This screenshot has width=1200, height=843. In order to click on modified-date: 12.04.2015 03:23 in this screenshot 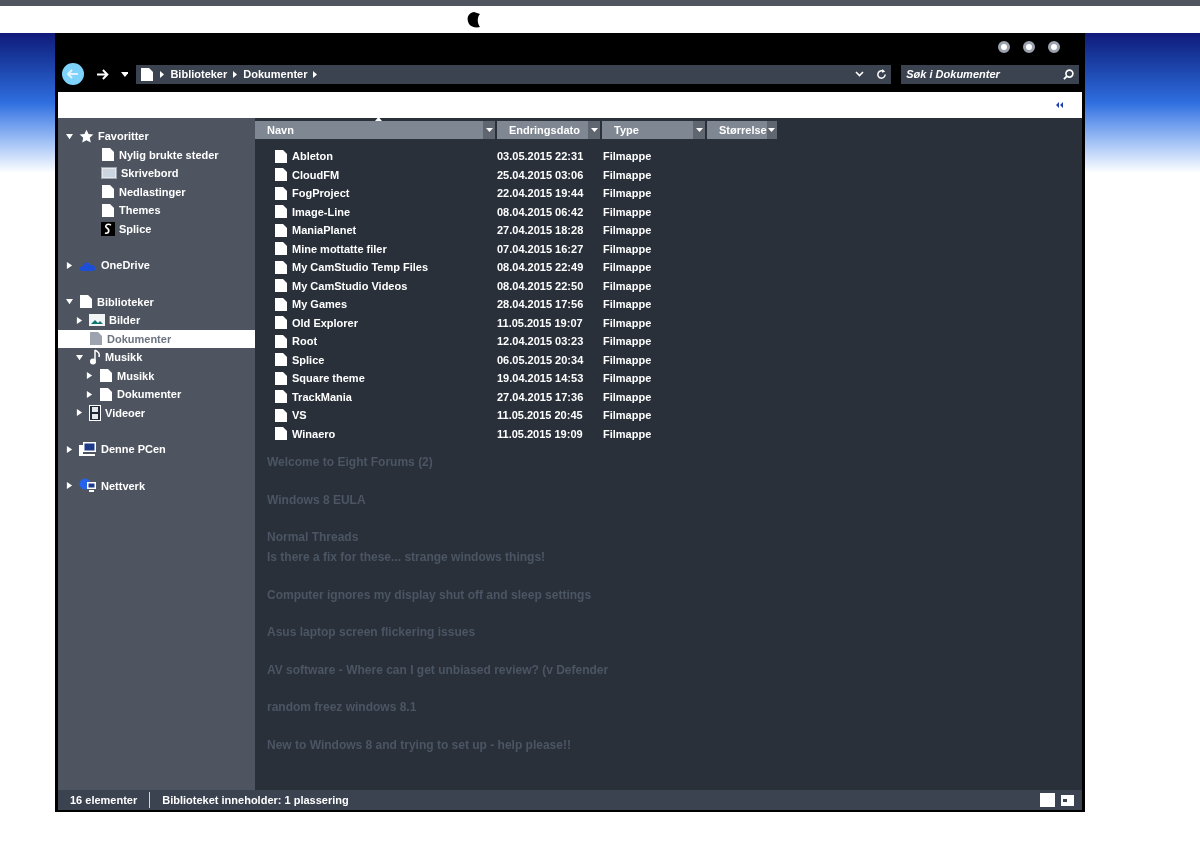, I will do `click(541, 341)`.